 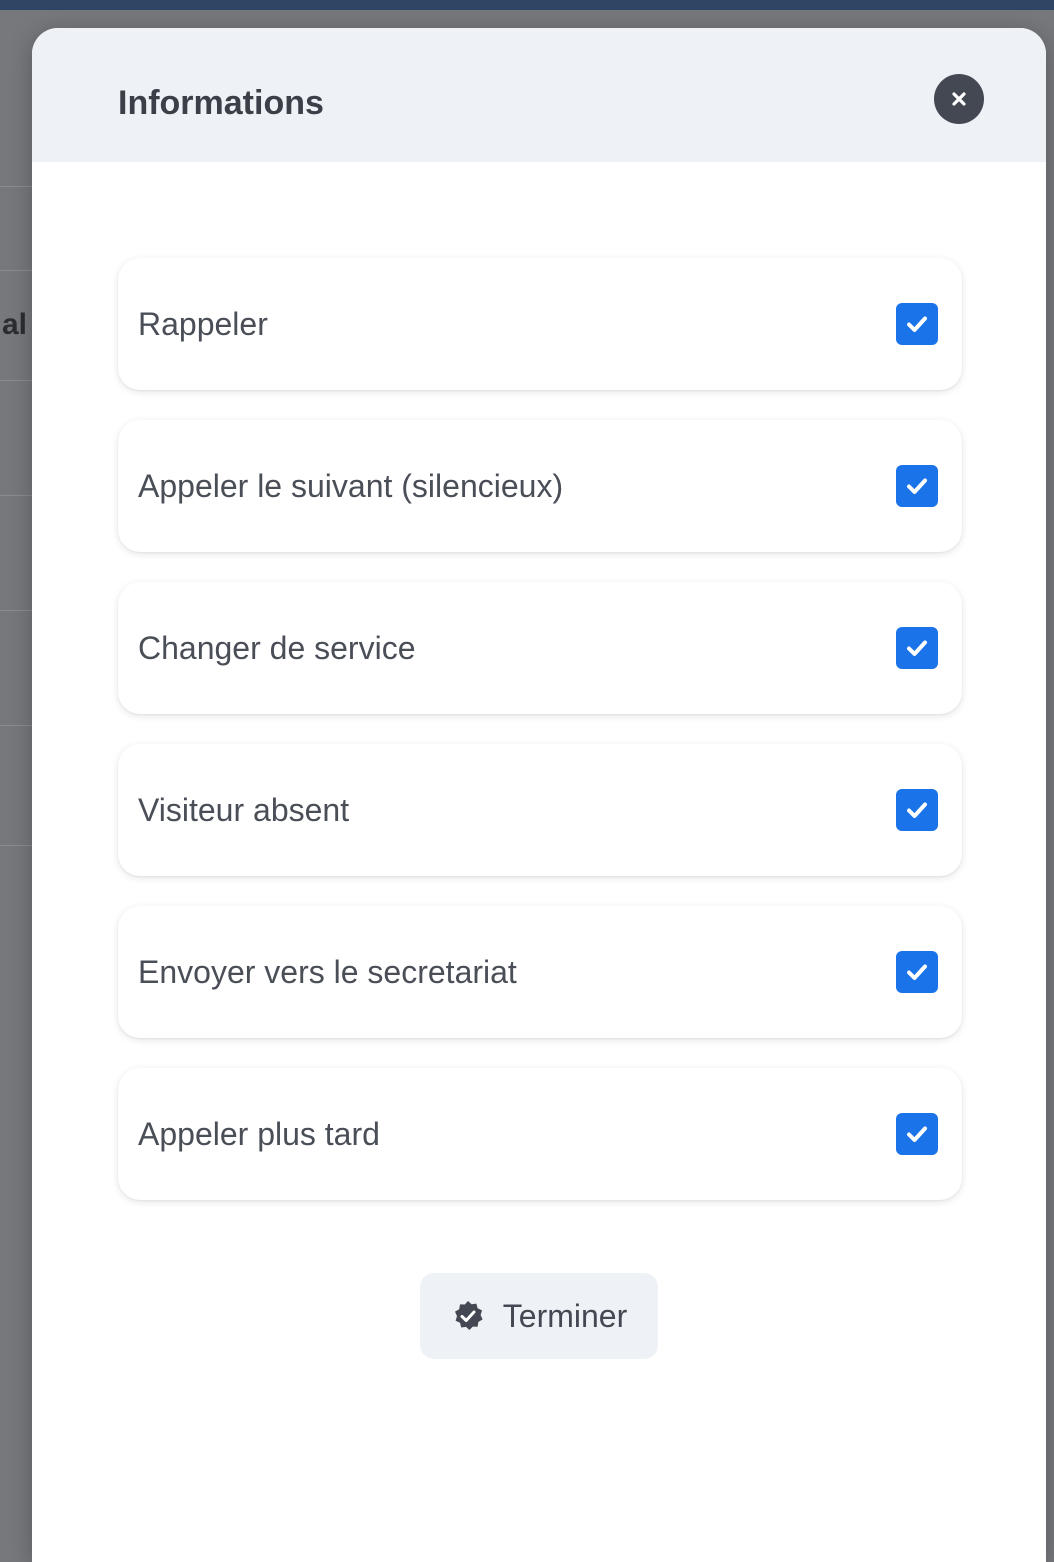 I want to click on option-visiteur-absent: Visiteur absent, so click(x=540, y=810).